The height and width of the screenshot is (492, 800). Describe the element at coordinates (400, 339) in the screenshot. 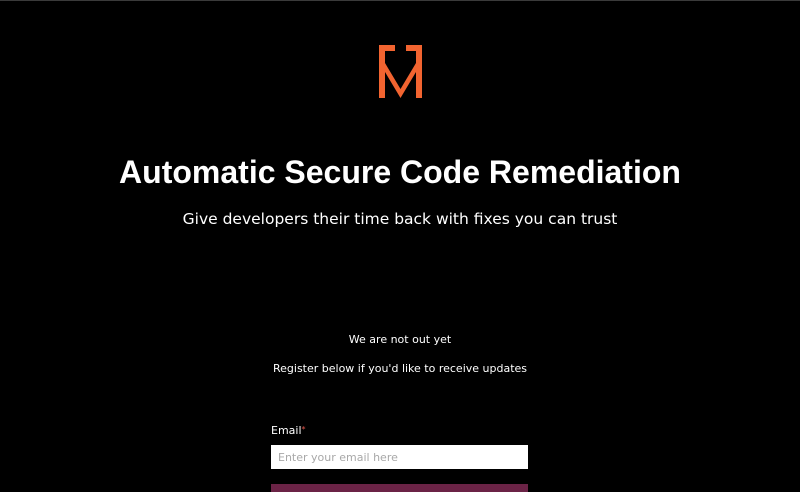

I see `launch-status-text: We are not out yet` at that location.